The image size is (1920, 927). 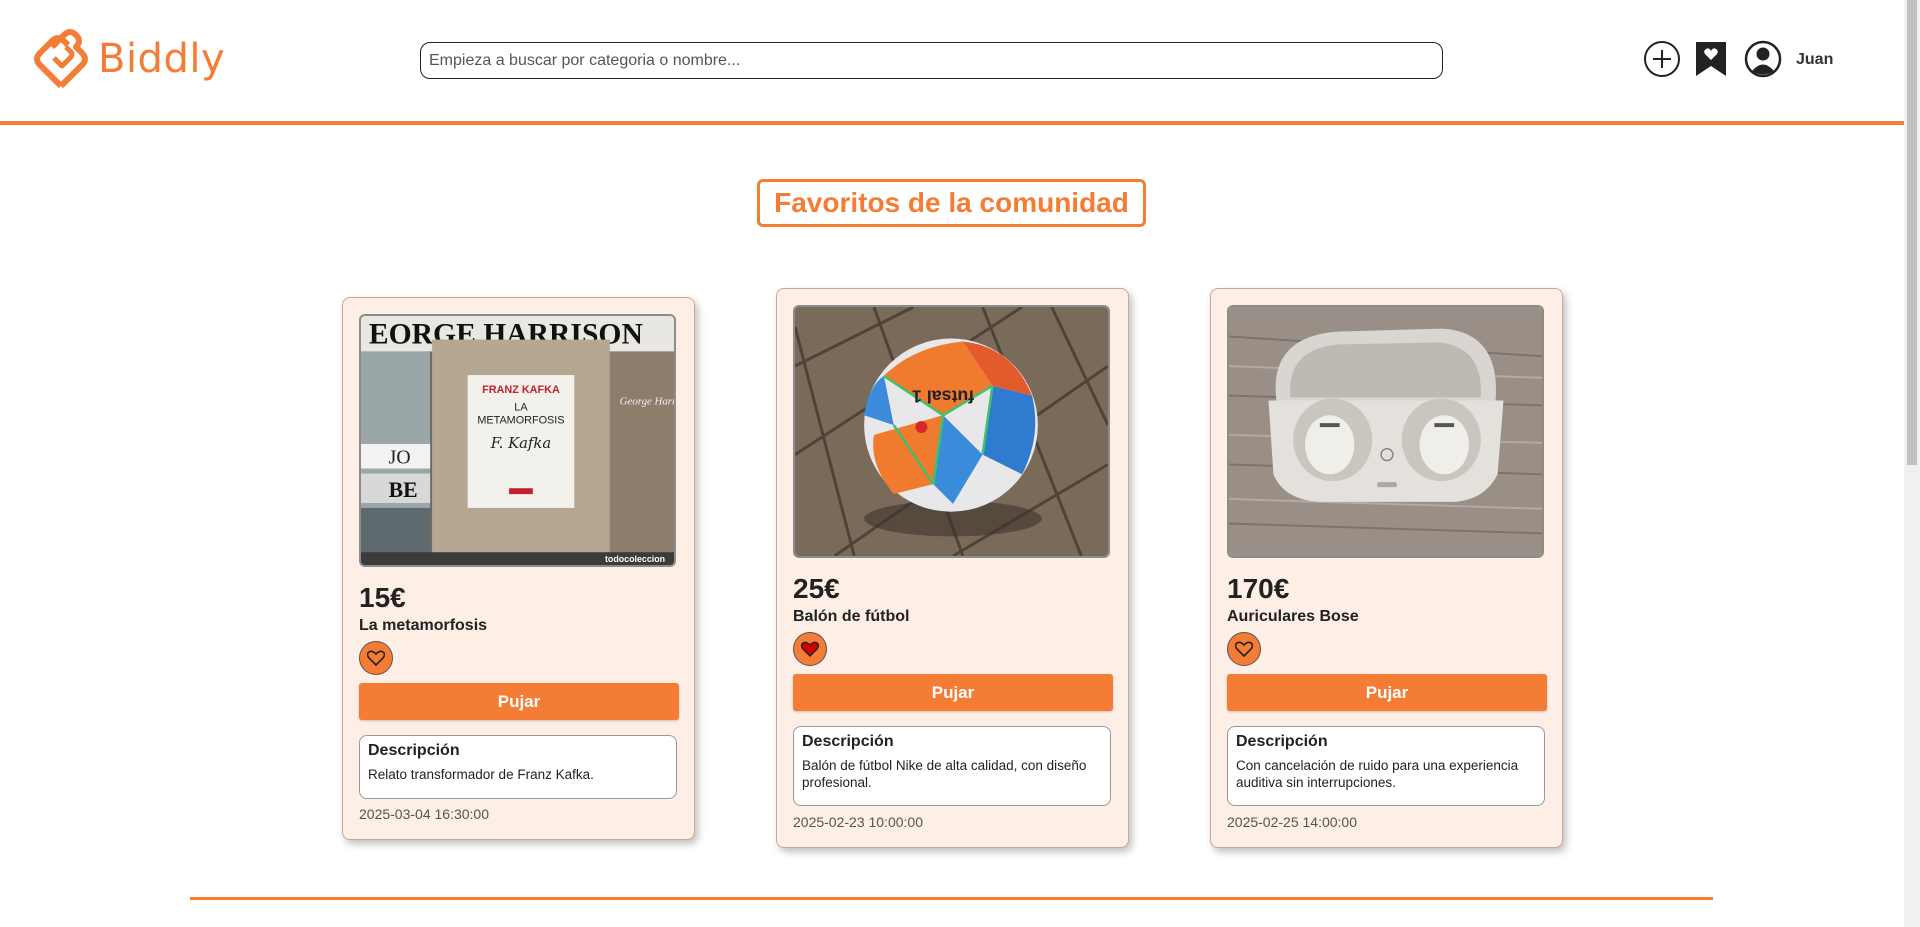 What do you see at coordinates (403, 490) in the screenshot?
I see `side-text-2: BE` at bounding box center [403, 490].